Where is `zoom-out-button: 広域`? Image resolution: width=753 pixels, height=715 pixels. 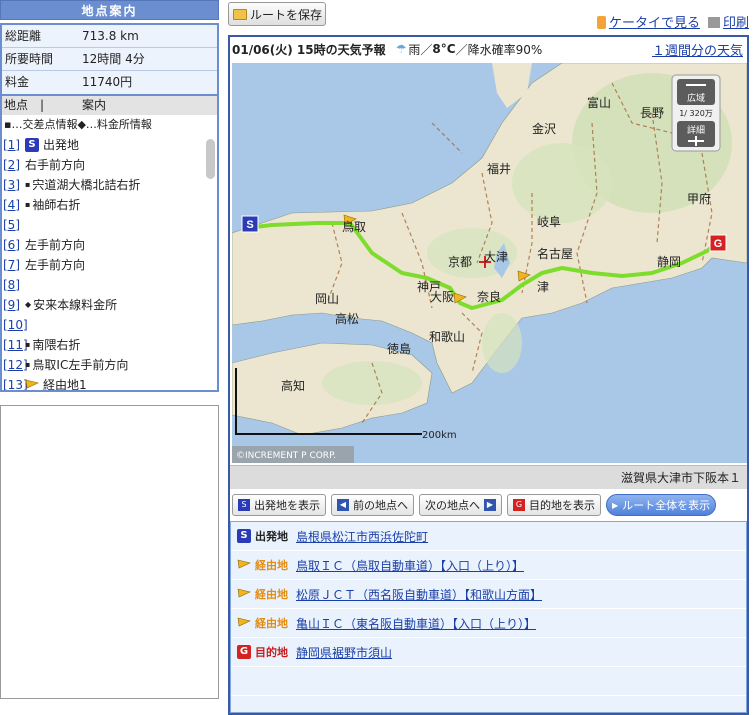
zoom-out-button: 広域 is located at coordinates (696, 92).